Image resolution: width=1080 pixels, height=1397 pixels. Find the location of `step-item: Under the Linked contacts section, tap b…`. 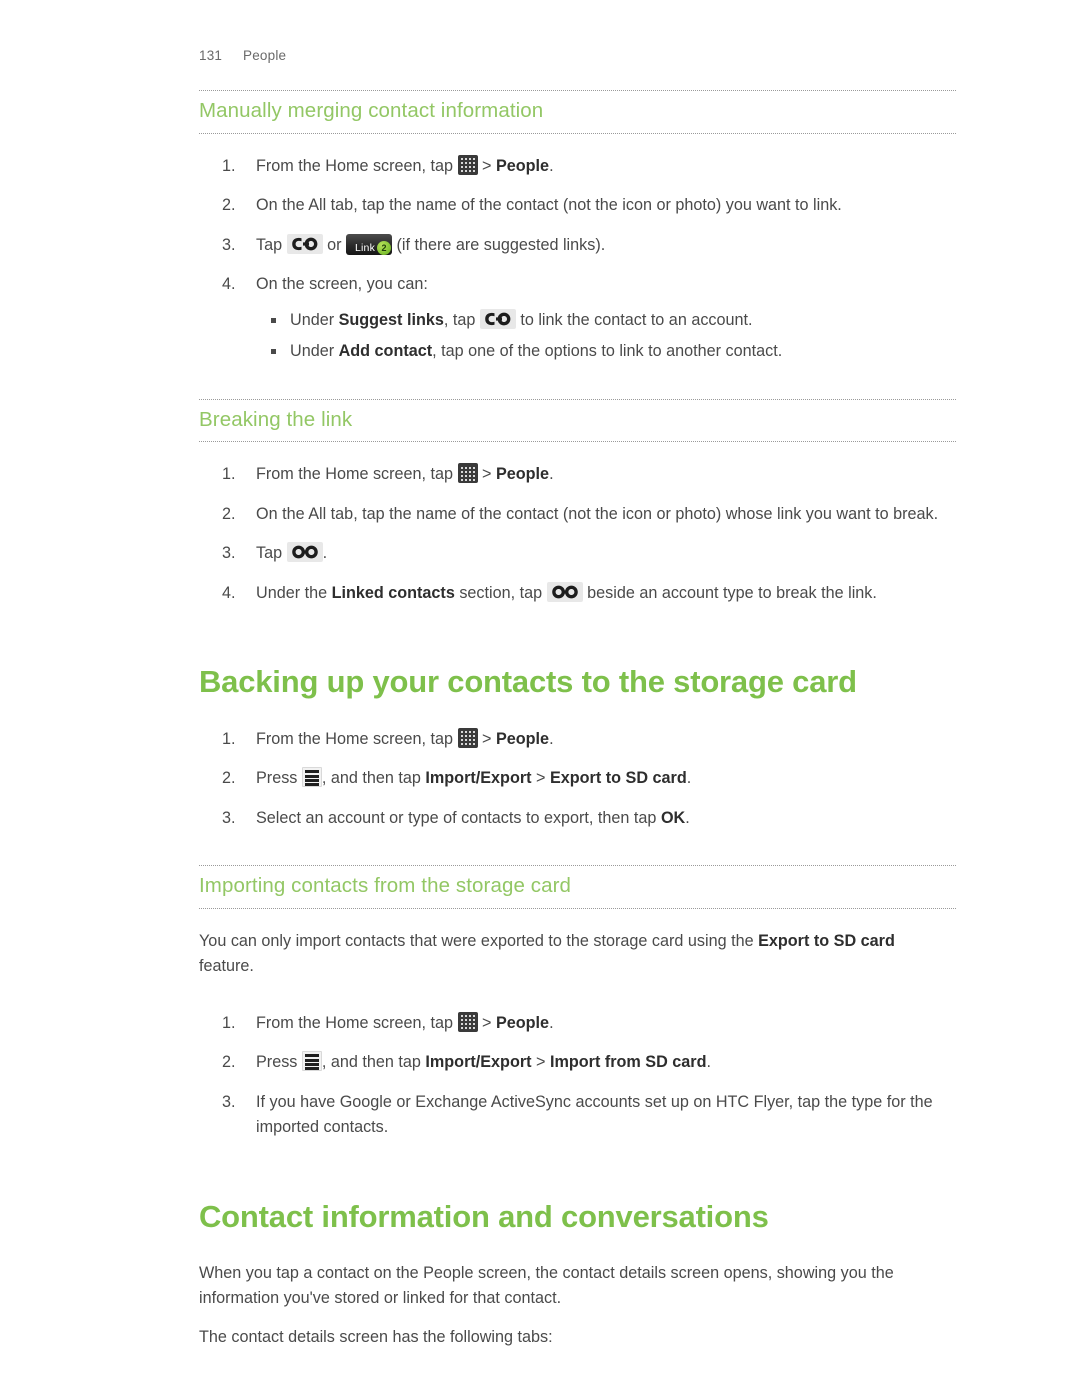

step-item: Under the Linked contacts section, tap b… is located at coordinates (572, 594).